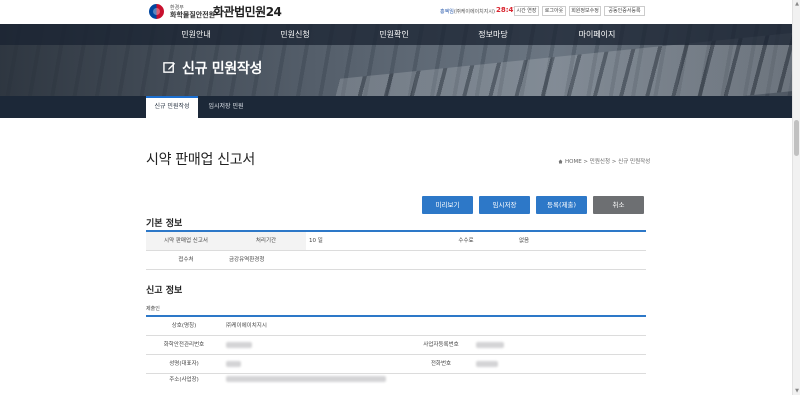 Image resolution: width=800 pixels, height=395 pixels. Describe the element at coordinates (396, 260) in the screenshot. I see `table-row: 접수처 금강유역환경청` at that location.